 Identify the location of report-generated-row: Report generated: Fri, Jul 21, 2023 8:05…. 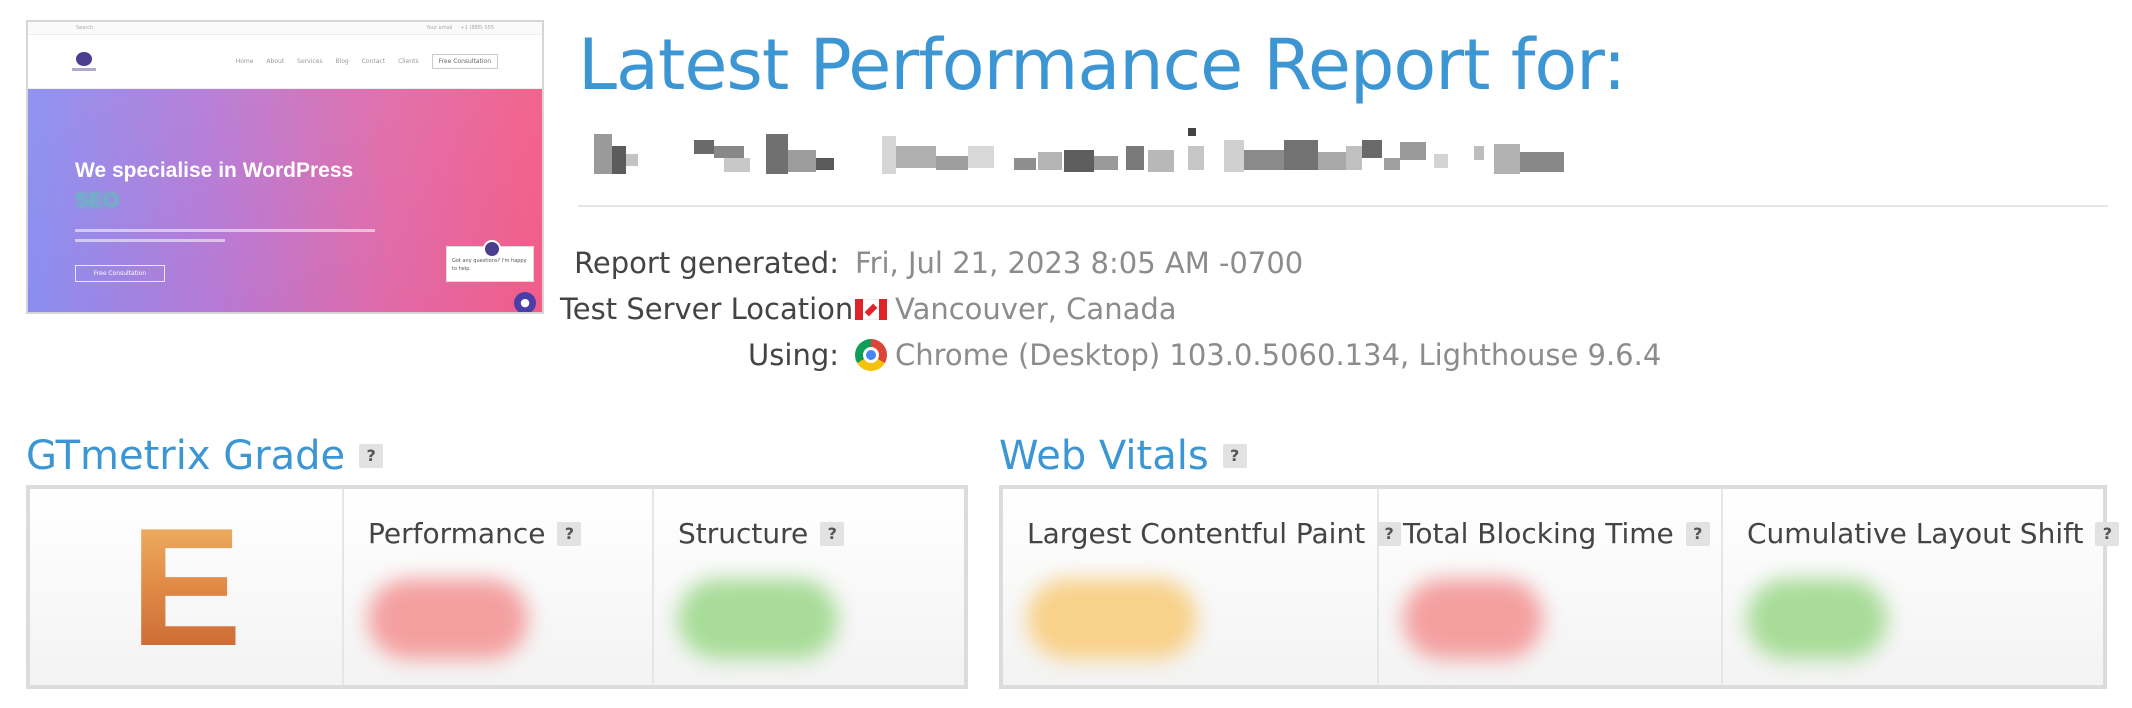
(1110, 263).